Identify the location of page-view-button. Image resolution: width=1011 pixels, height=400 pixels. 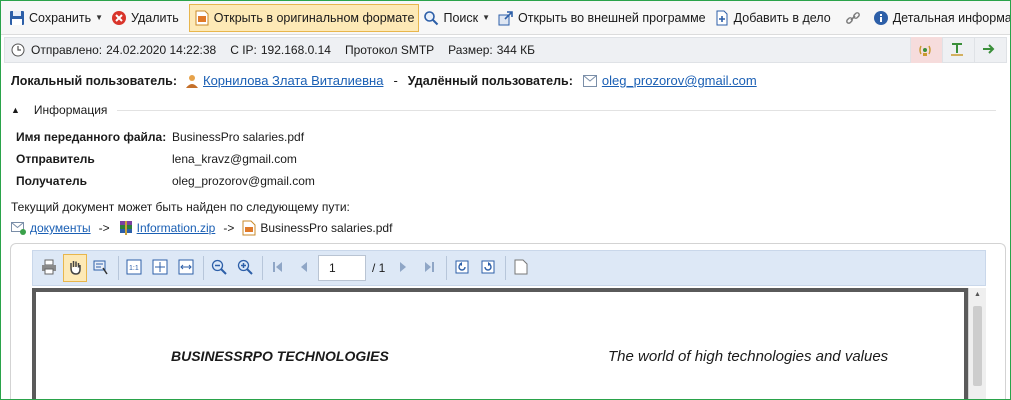
(521, 268).